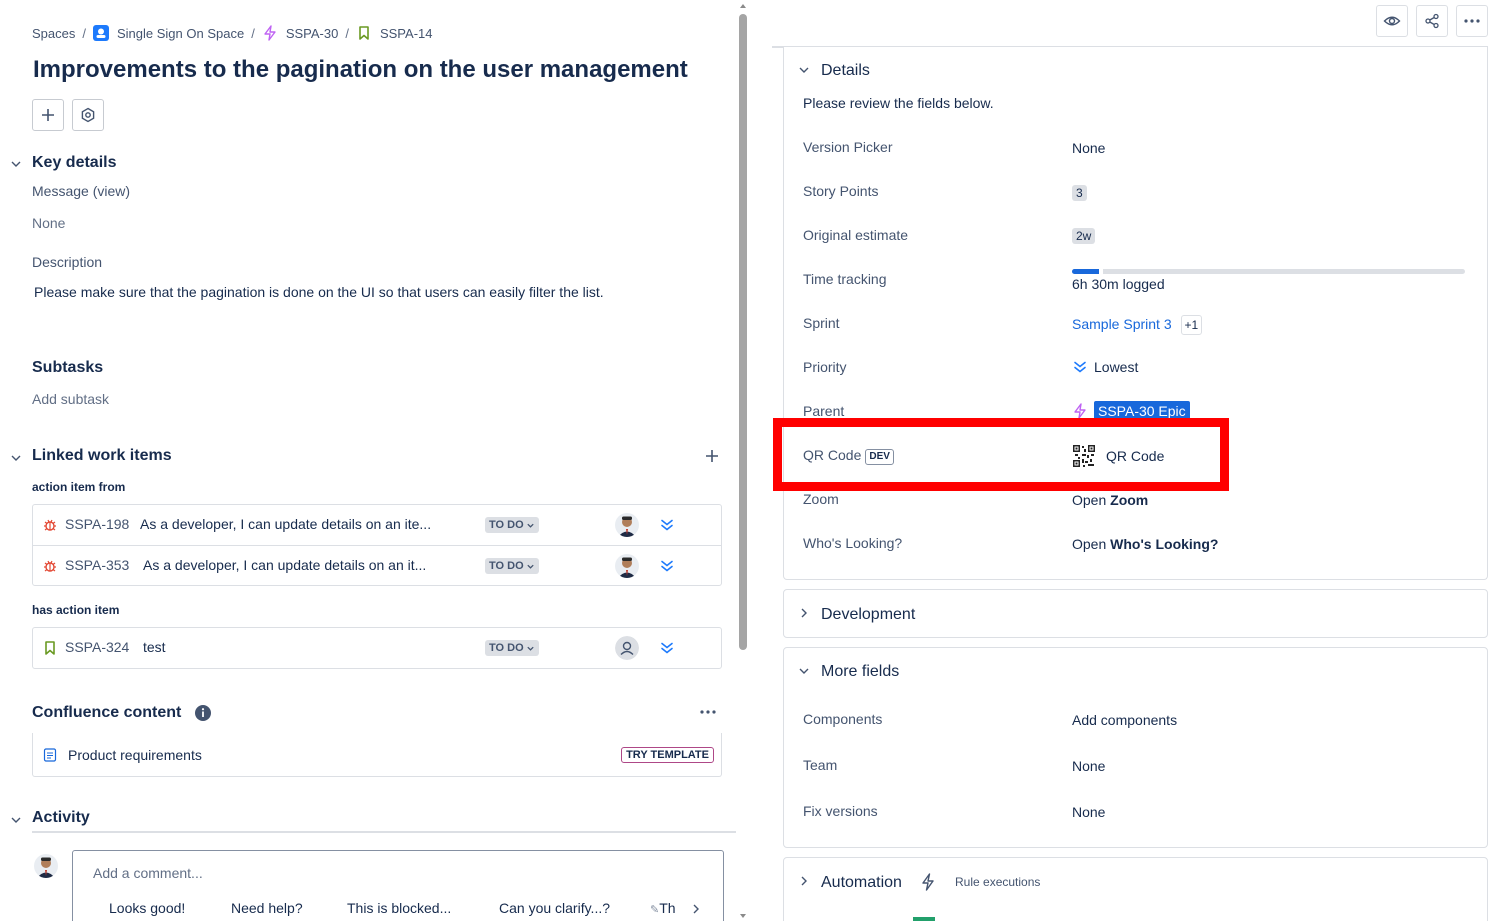 The width and height of the screenshot is (1500, 921). I want to click on add-button, so click(48, 115).